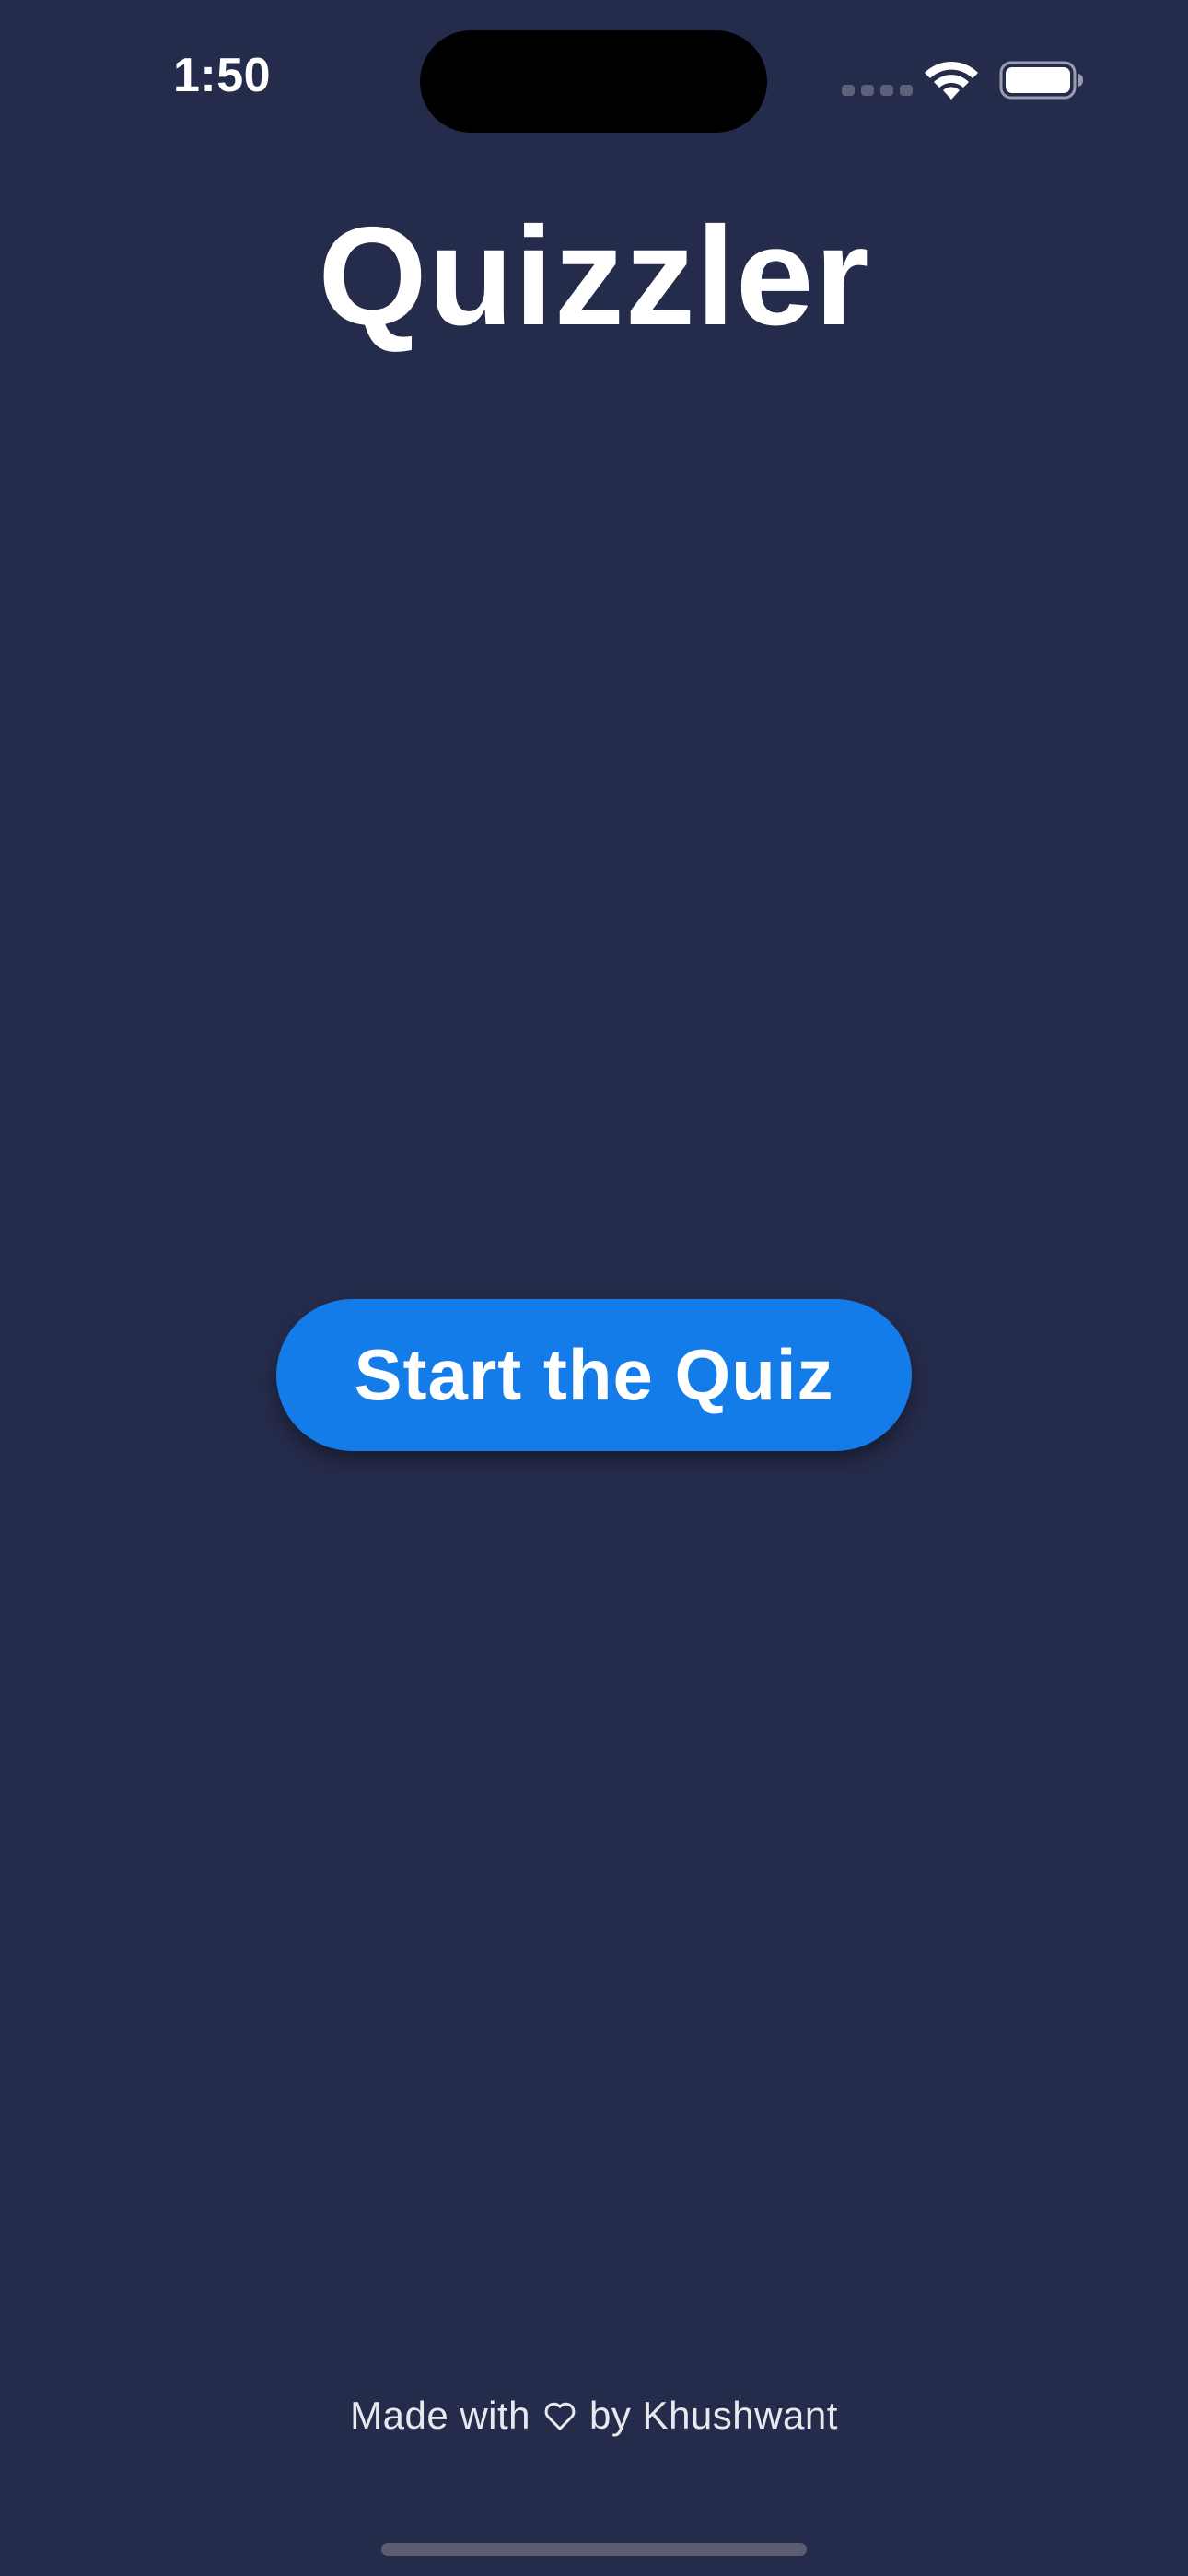 Image resolution: width=1188 pixels, height=2576 pixels. What do you see at coordinates (713, 2415) in the screenshot?
I see `footer-suffix: by Khushwant` at bounding box center [713, 2415].